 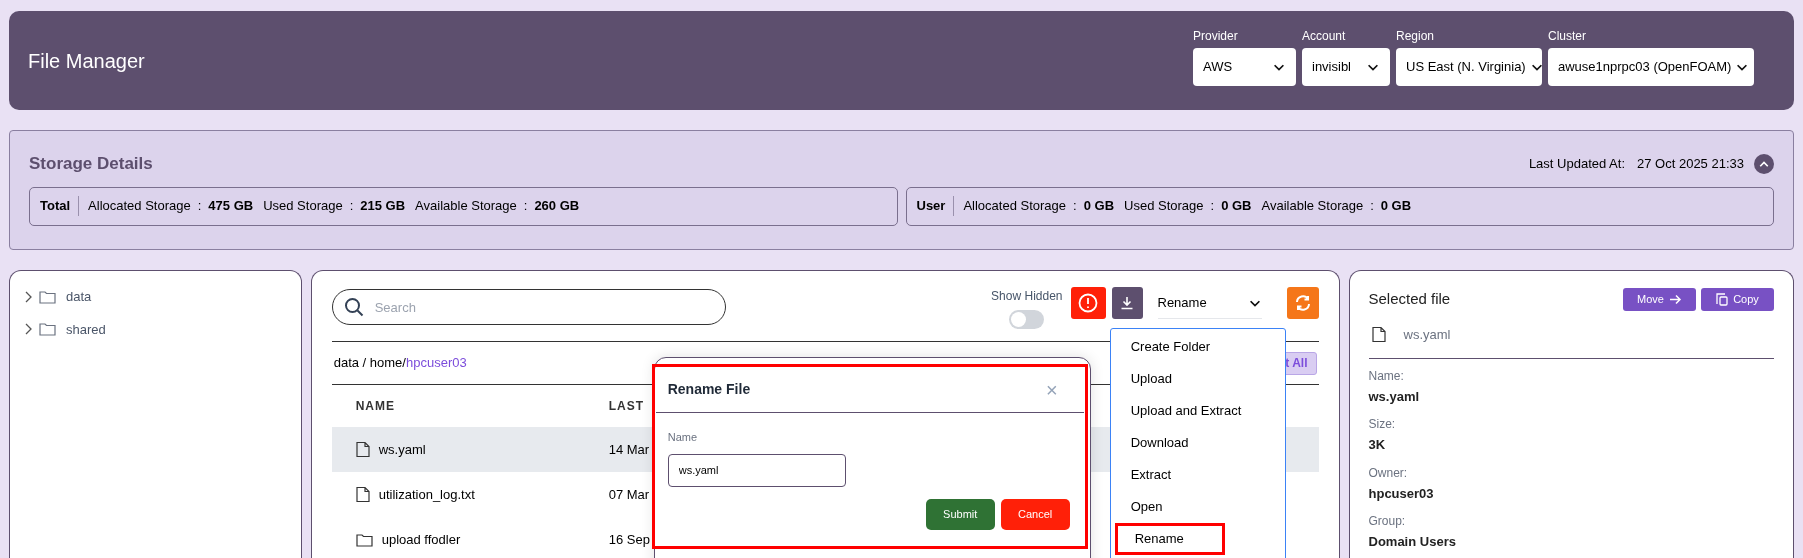 I want to click on column-header: NAME, so click(x=376, y=406).